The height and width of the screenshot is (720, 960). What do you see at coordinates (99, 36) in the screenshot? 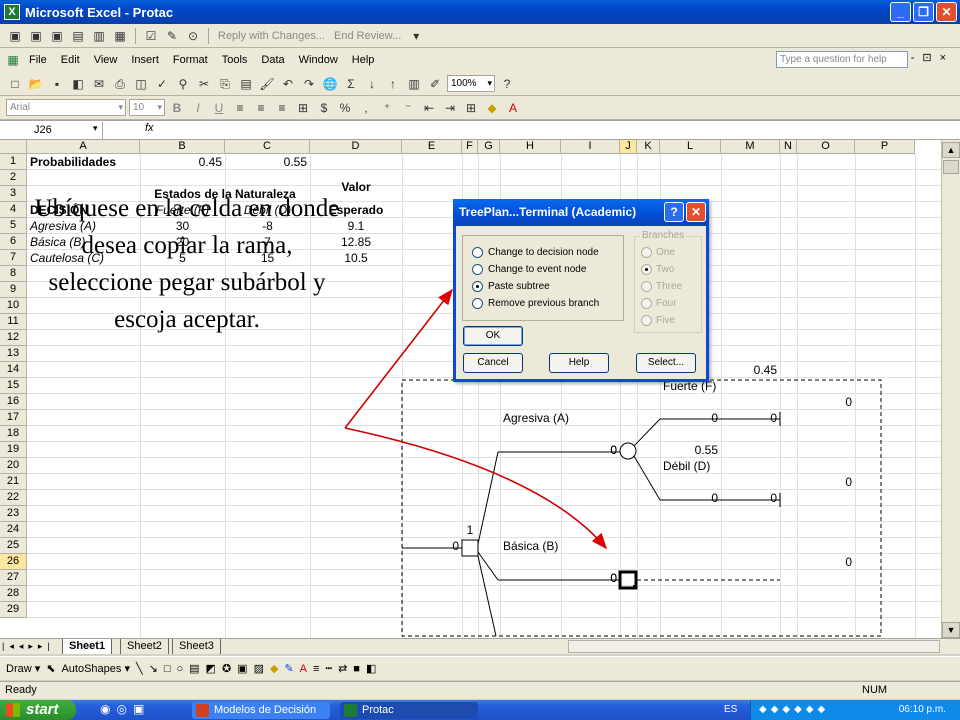
I see `review-icon-5: ▥` at bounding box center [99, 36].